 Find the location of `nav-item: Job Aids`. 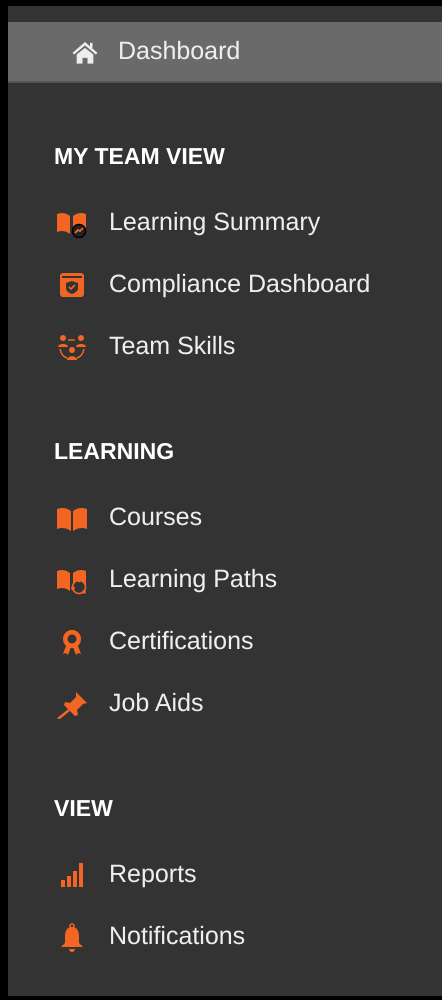

nav-item: Job Aids is located at coordinates (225, 704).